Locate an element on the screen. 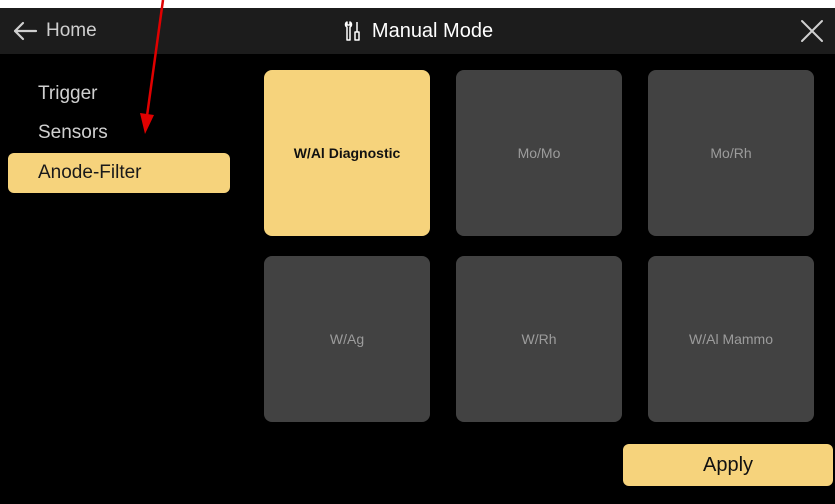  tile-w-ag: W/Ag is located at coordinates (347, 339).